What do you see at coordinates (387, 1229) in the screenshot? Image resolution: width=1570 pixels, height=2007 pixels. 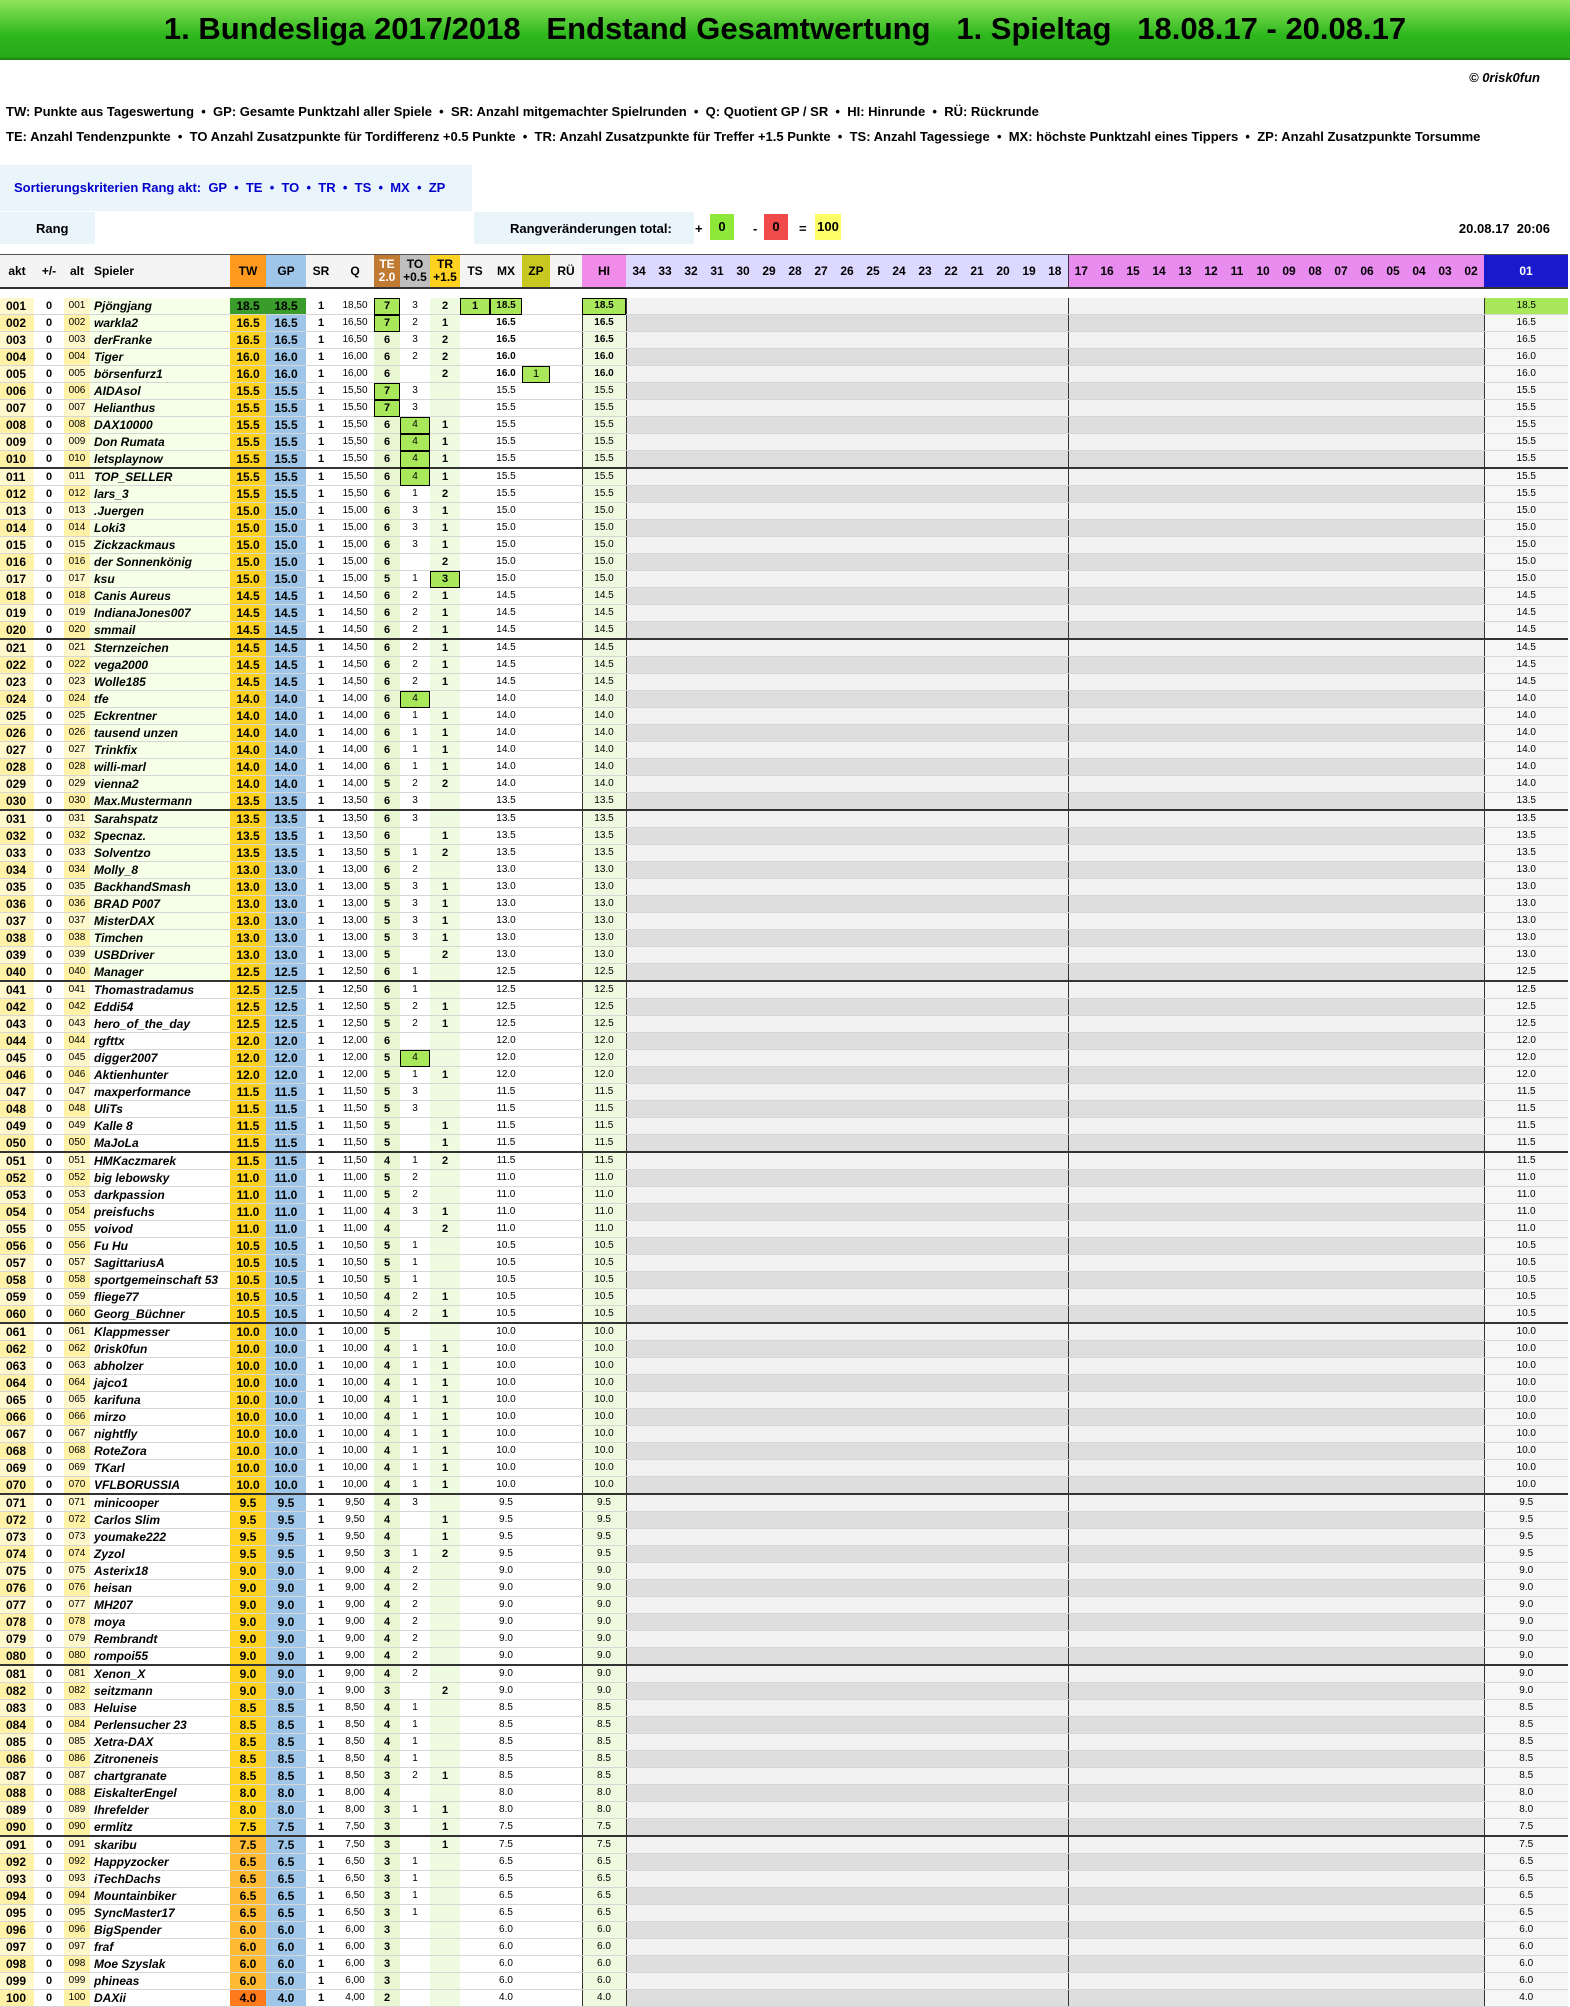 I see `cell-te: 4` at bounding box center [387, 1229].